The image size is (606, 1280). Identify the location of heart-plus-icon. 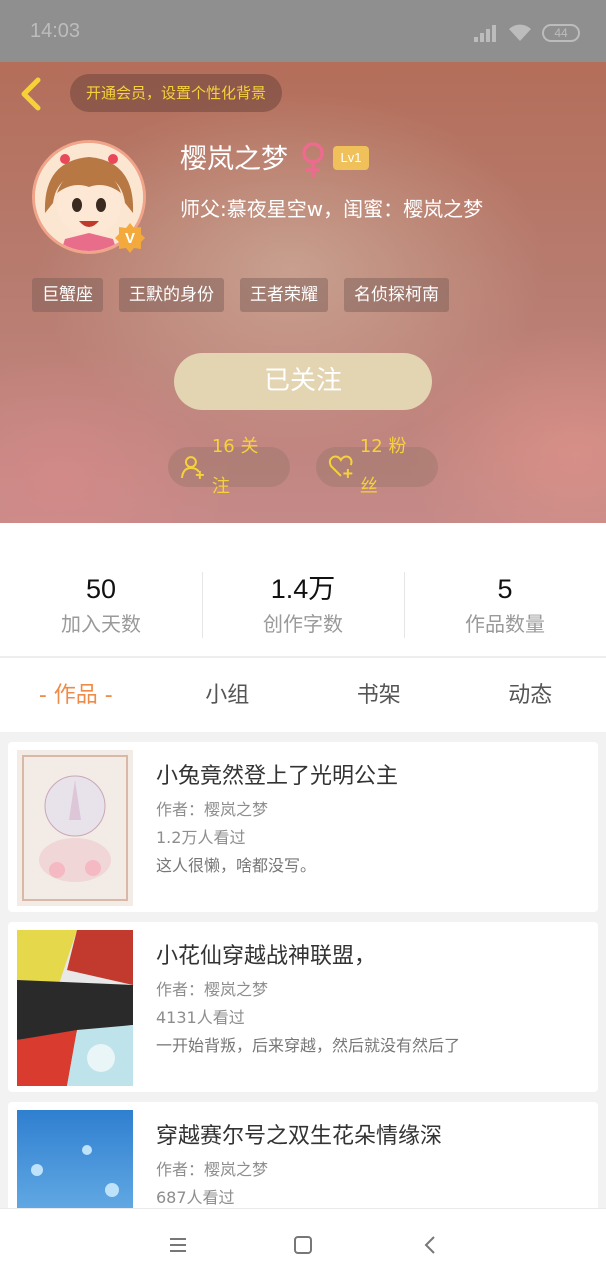
(340, 466).